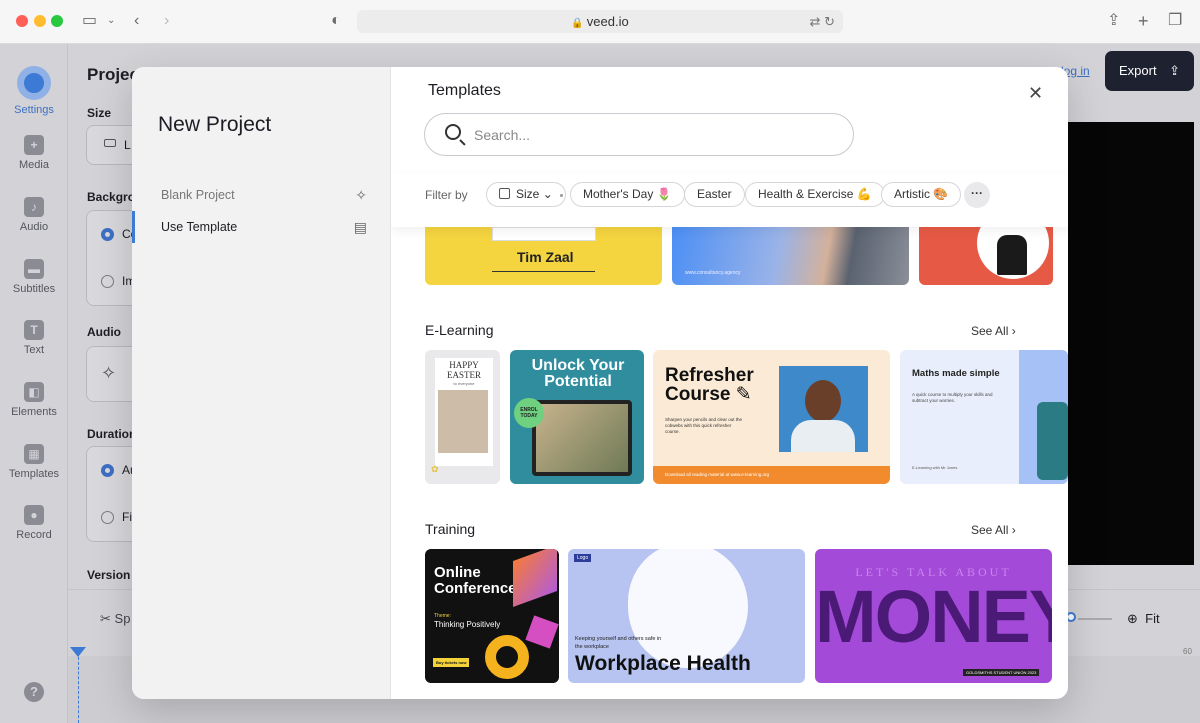 The height and width of the screenshot is (723, 1200). What do you see at coordinates (336, 21) in the screenshot?
I see `shield-icon: ◐` at bounding box center [336, 21].